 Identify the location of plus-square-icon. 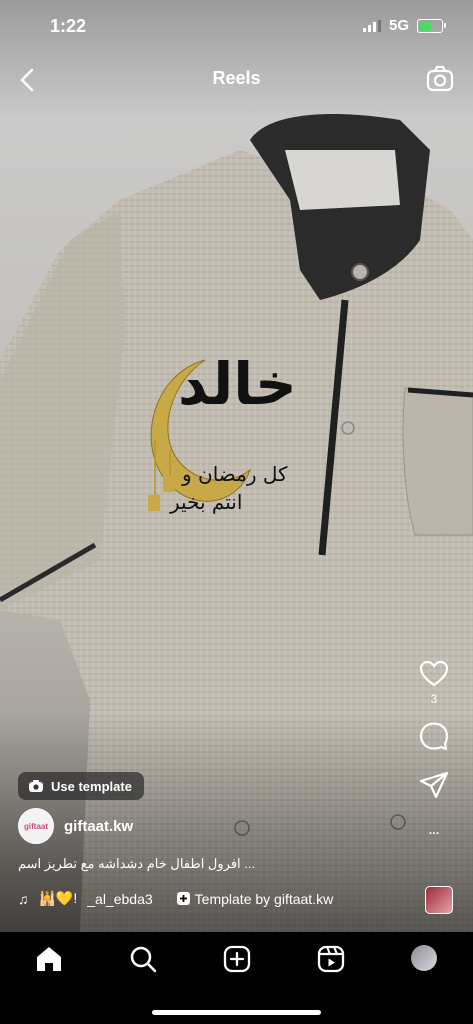
(183, 898).